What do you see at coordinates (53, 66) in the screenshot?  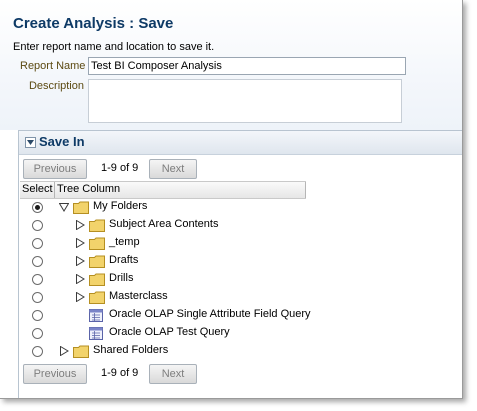 I see `report-name-label: Report Name` at bounding box center [53, 66].